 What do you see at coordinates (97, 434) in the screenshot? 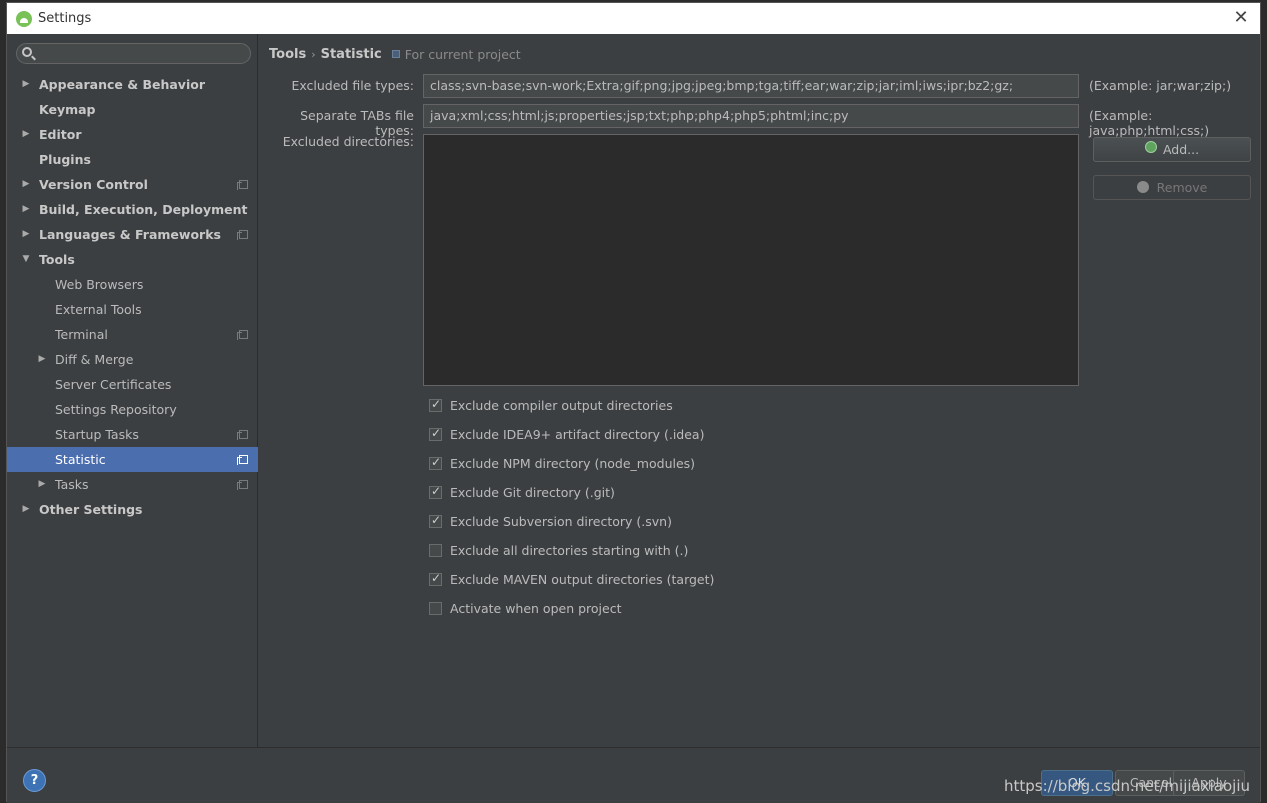
I see `sidebar-item-label: Startup Tasks` at bounding box center [97, 434].